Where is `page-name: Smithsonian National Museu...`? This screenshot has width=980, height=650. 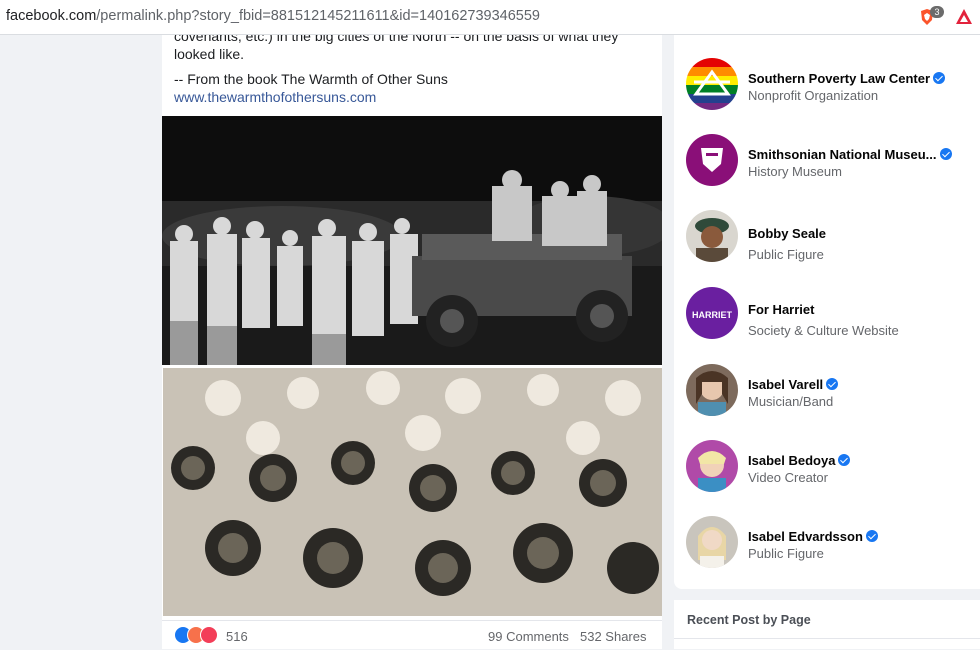 page-name: Smithsonian National Museu... is located at coordinates (850, 154).